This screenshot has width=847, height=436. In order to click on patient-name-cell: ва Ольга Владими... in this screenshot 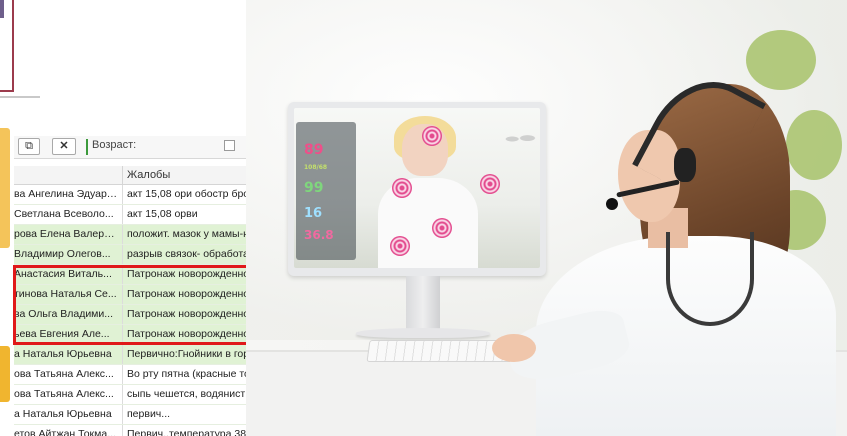, I will do `click(67, 314)`.